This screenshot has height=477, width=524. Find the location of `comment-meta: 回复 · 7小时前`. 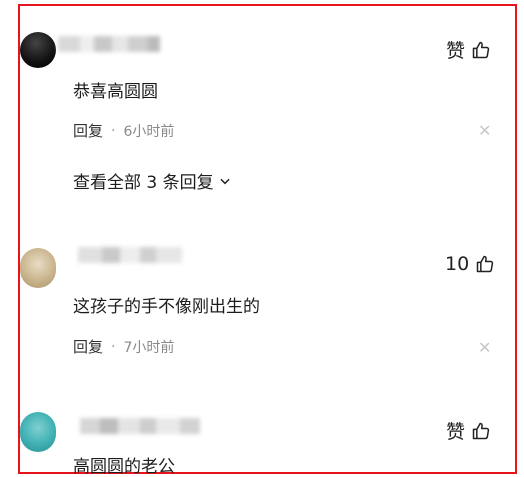

comment-meta: 回复 · 7小时前 is located at coordinates (123, 346).